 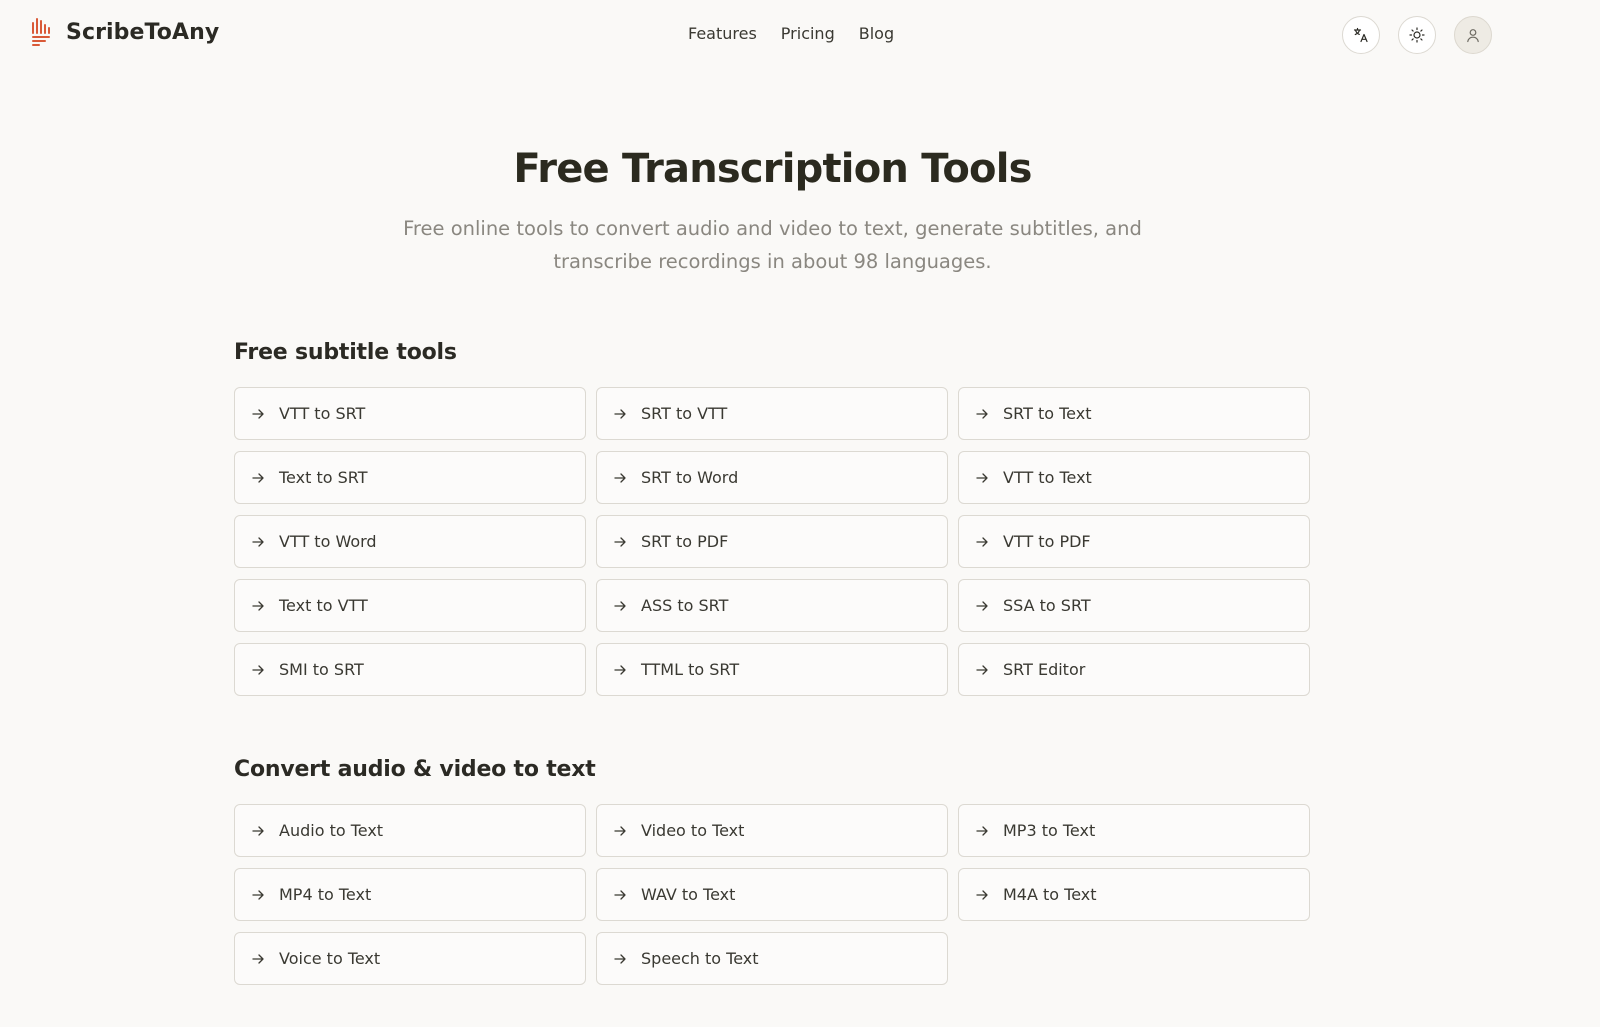 I want to click on tool-label: Speech to Text, so click(x=700, y=958).